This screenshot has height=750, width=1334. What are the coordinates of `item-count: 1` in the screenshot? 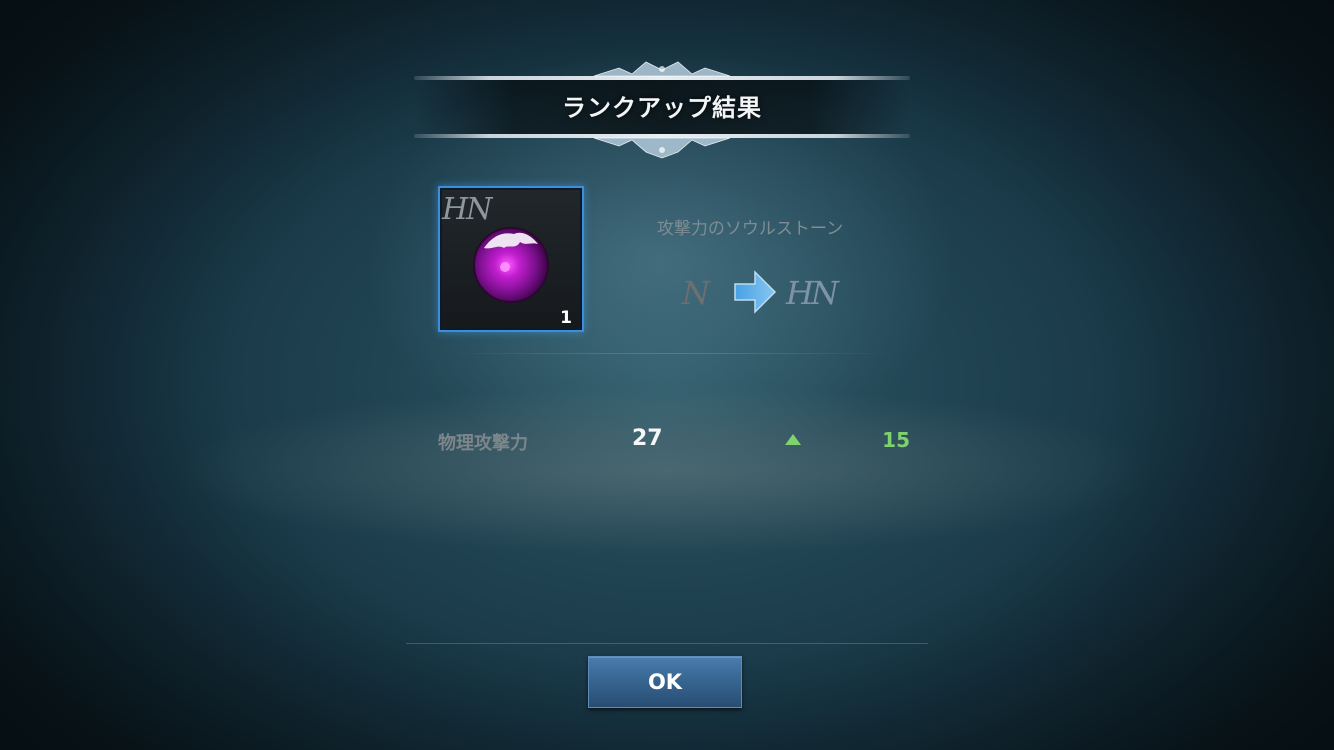 It's located at (566, 318).